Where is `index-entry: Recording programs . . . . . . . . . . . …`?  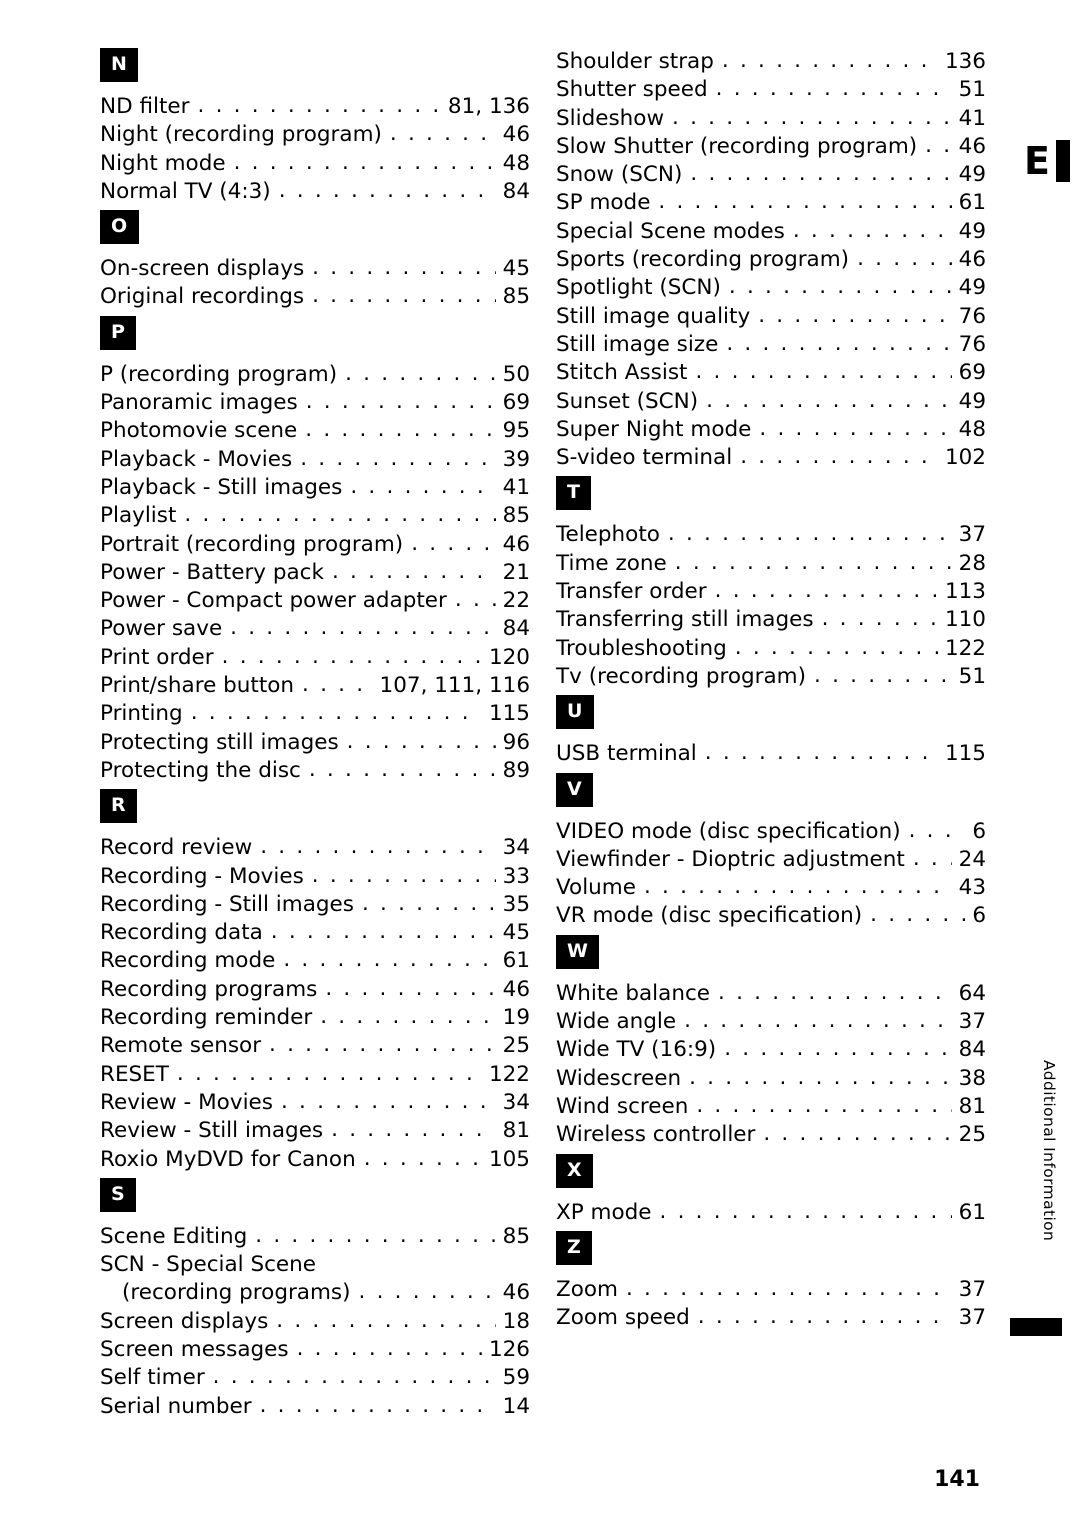
index-entry: Recording programs . . . . . . . . . . . … is located at coordinates (315, 990).